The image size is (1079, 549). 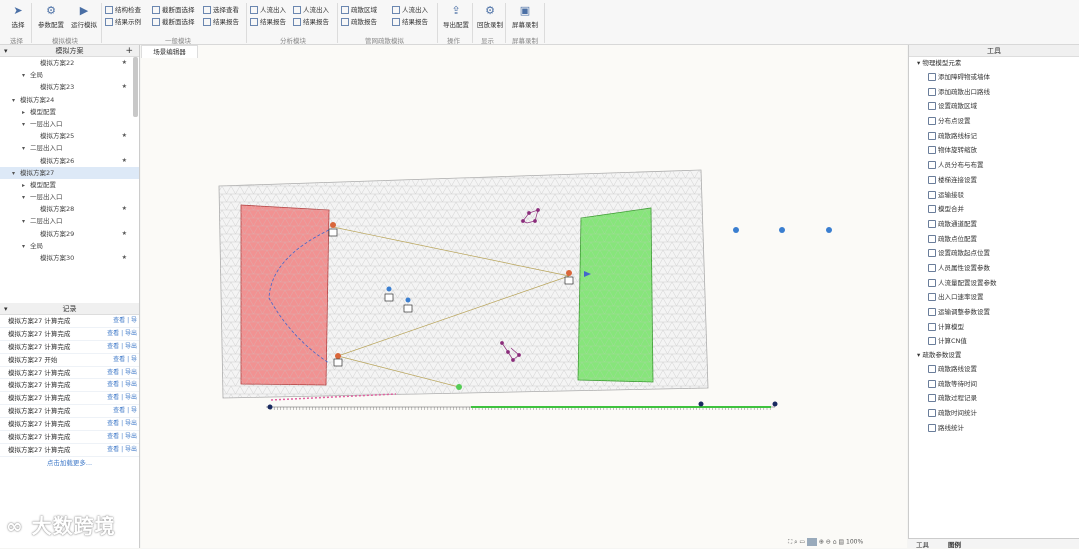 What do you see at coordinates (994, 224) in the screenshot?
I see `tool-item: 疏散通道配置` at bounding box center [994, 224].